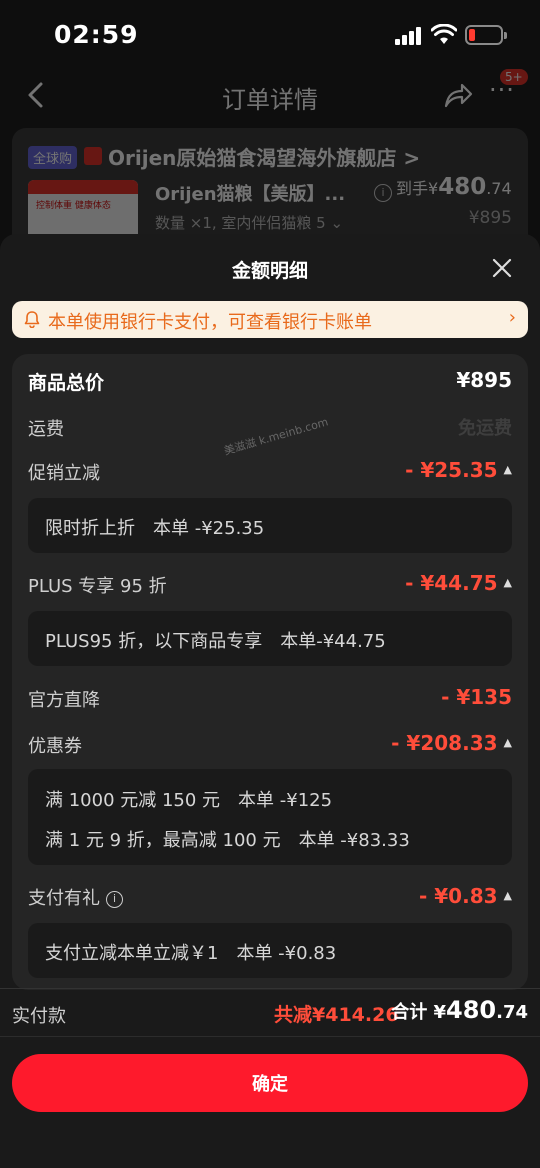 This screenshot has width=540, height=1168. I want to click on promo-label: 促销立减, so click(64, 473).